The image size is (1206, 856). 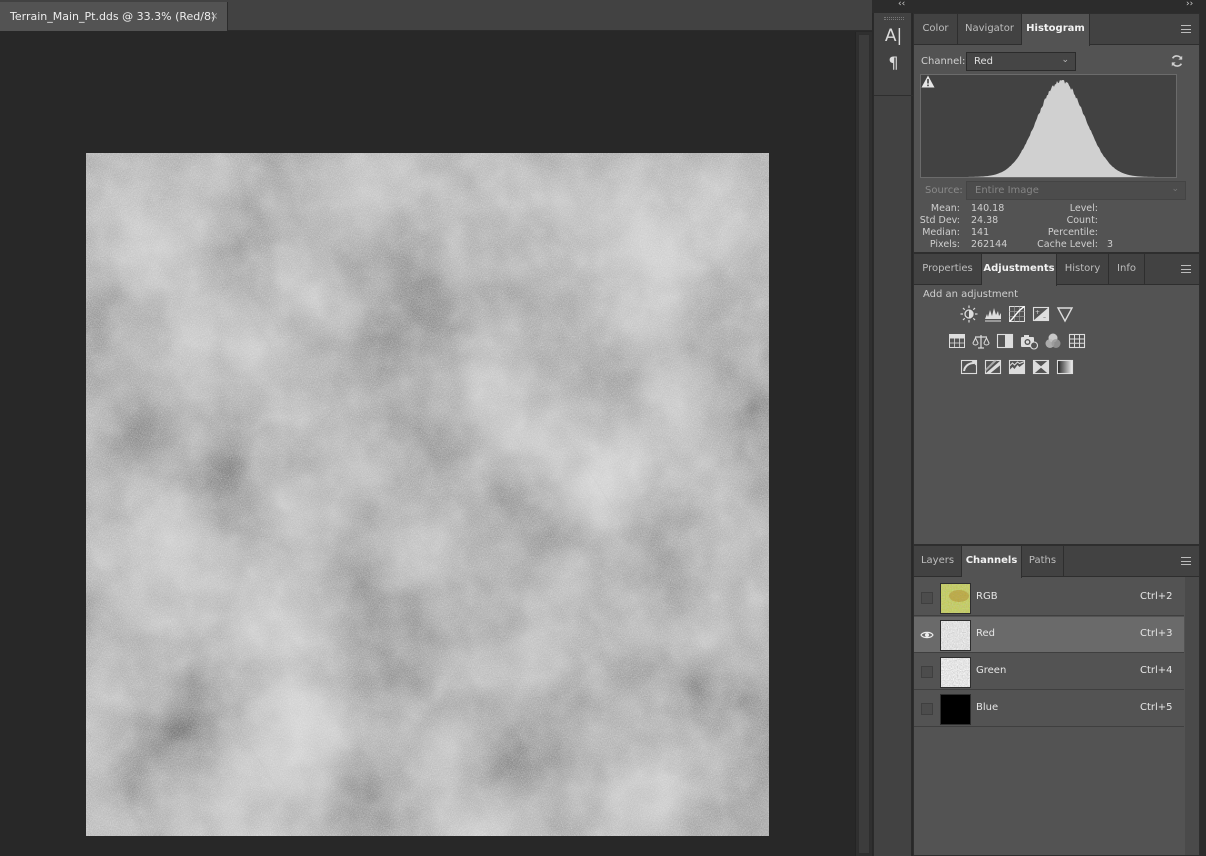 I want to click on histogram-panel-tabs: Color Navigator Histogram, so click(x=1056, y=30).